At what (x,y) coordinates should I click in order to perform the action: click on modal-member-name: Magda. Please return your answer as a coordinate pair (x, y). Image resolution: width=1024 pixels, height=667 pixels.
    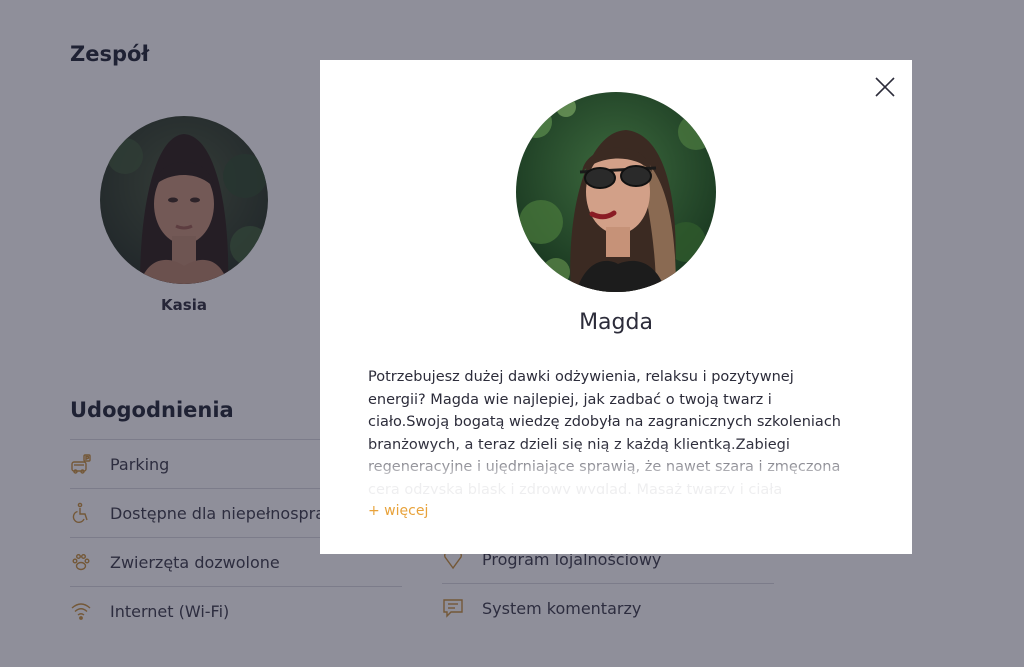
    Looking at the image, I should click on (616, 322).